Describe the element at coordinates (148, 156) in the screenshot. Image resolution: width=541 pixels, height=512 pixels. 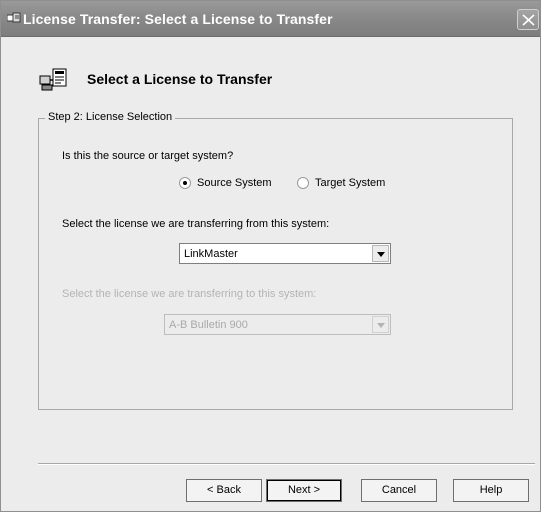
I see `system-question: Is this the source or target system?` at that location.